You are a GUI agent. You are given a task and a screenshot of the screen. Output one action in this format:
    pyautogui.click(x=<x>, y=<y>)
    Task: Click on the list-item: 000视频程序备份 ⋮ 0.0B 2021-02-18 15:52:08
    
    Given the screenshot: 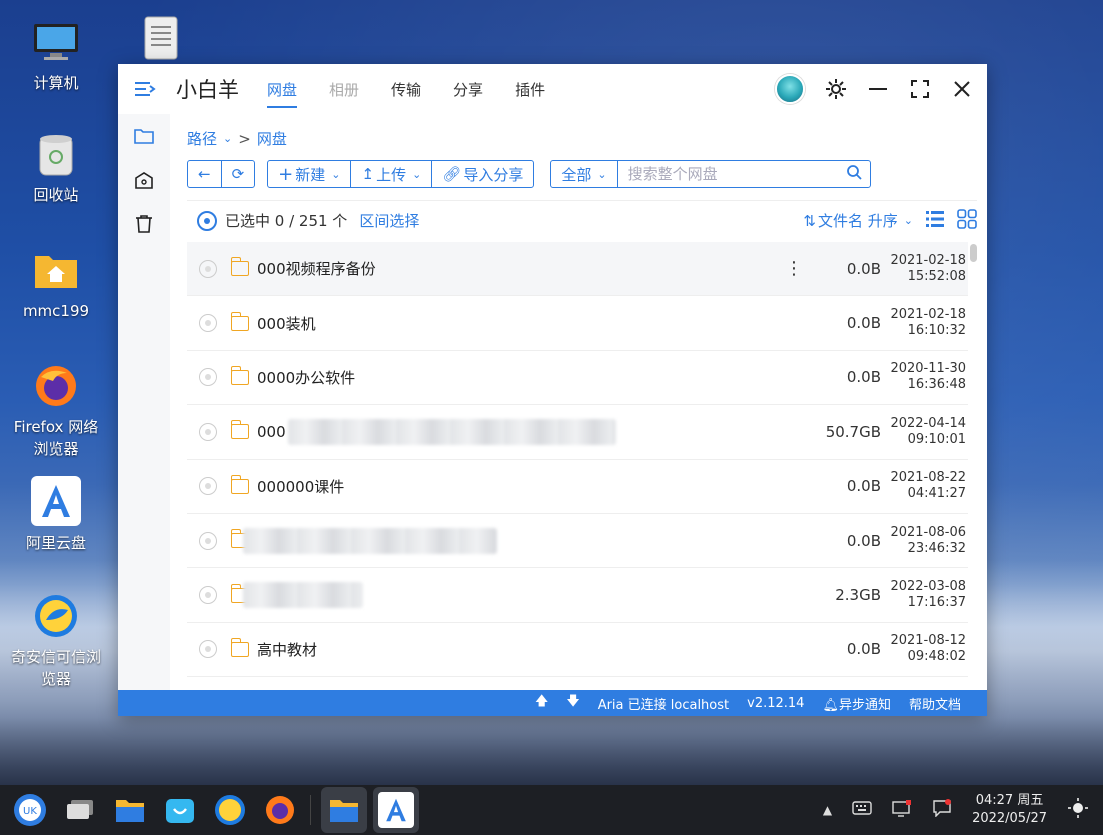 What is the action you would take?
    pyautogui.click(x=577, y=269)
    